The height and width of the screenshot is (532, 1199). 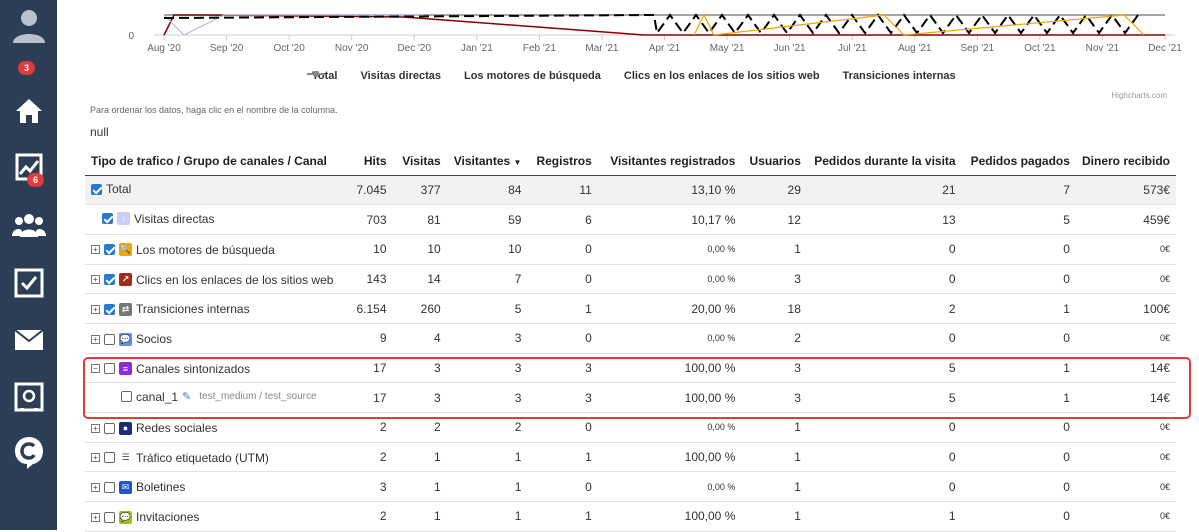 I want to click on cell-orders-visit: 2, so click(x=884, y=308).